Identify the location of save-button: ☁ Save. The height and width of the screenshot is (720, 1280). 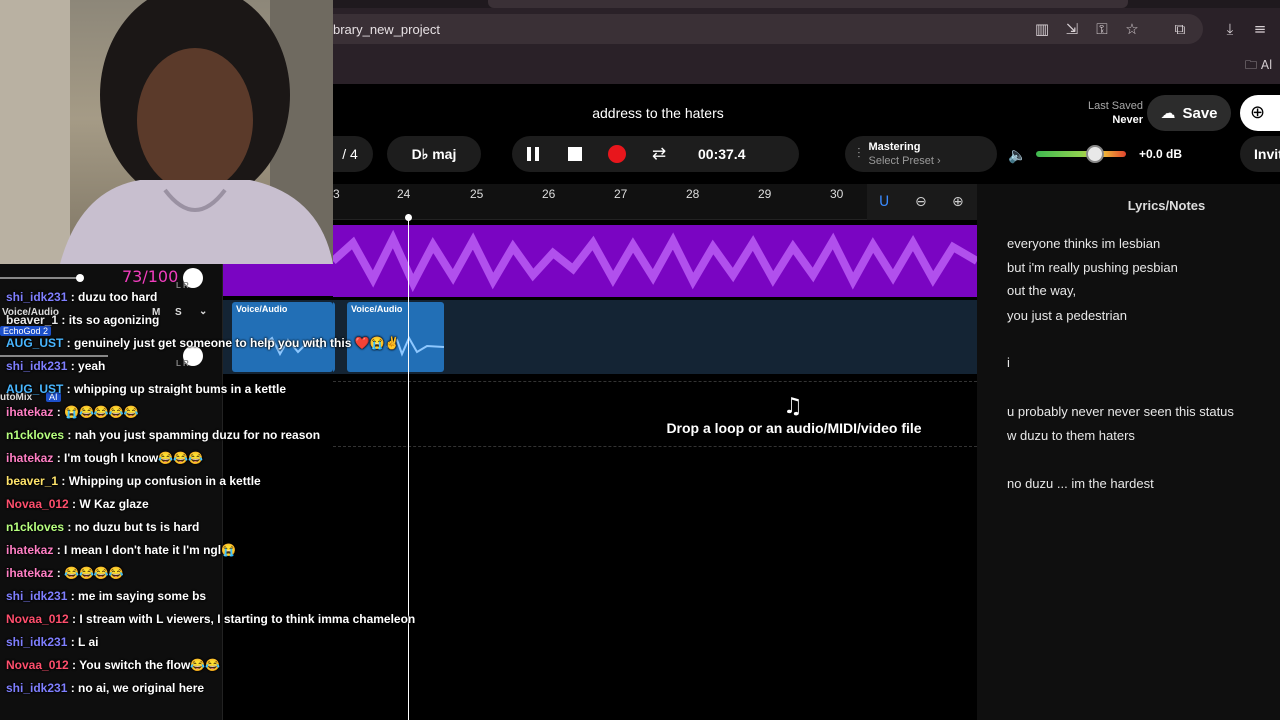
(1189, 113).